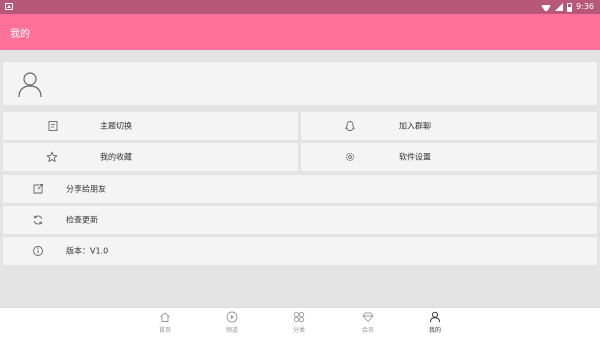 This screenshot has height=338, width=600. I want to click on page-title: 我的, so click(20, 34).